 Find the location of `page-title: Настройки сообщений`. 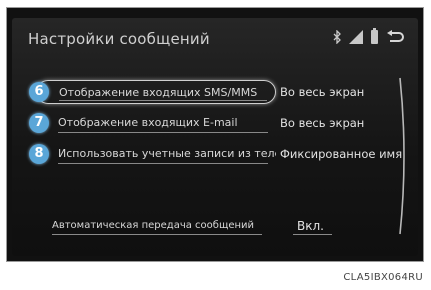

page-title: Настройки сообщений is located at coordinates (119, 39).